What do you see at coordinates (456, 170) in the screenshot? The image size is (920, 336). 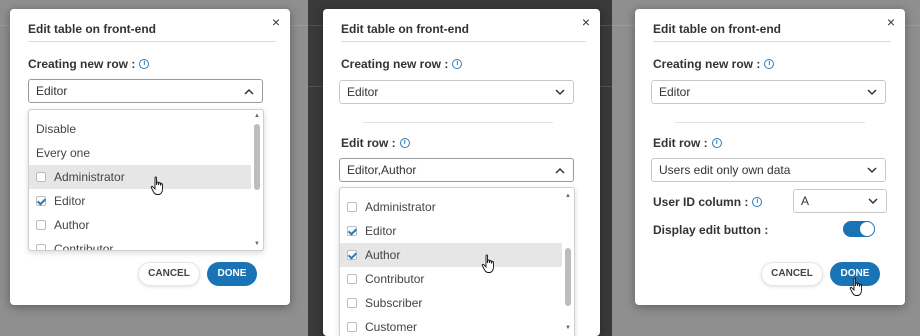 I see `edit-row-select: Editor,Author` at bounding box center [456, 170].